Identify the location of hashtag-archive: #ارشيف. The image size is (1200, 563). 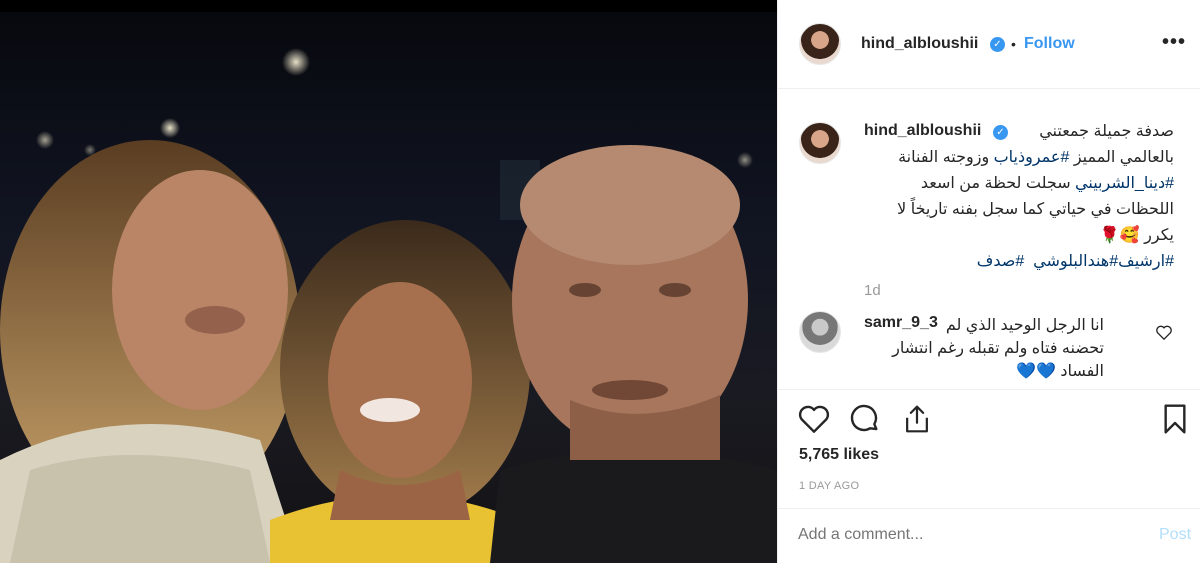
(1146, 261).